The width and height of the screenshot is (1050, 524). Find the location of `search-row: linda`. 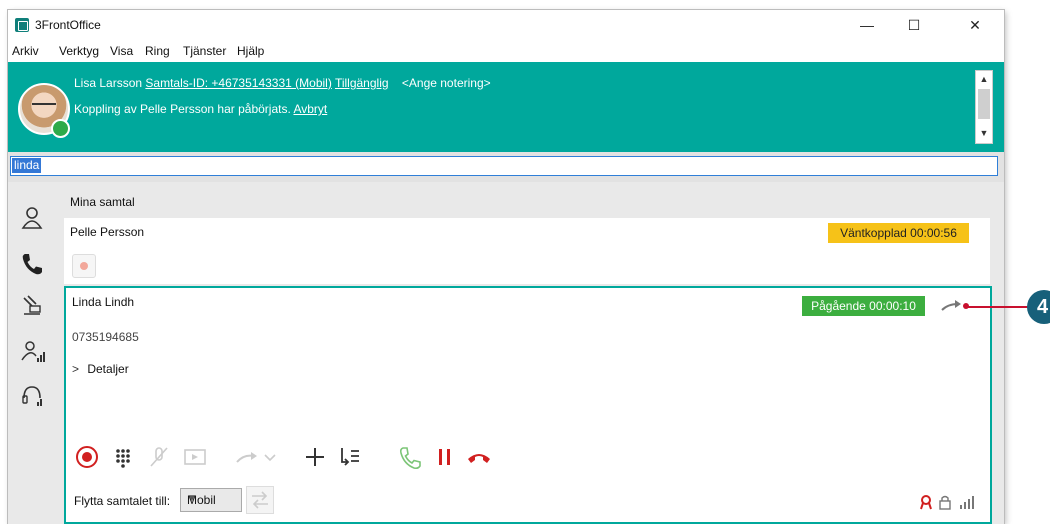

search-row: linda is located at coordinates (506, 167).